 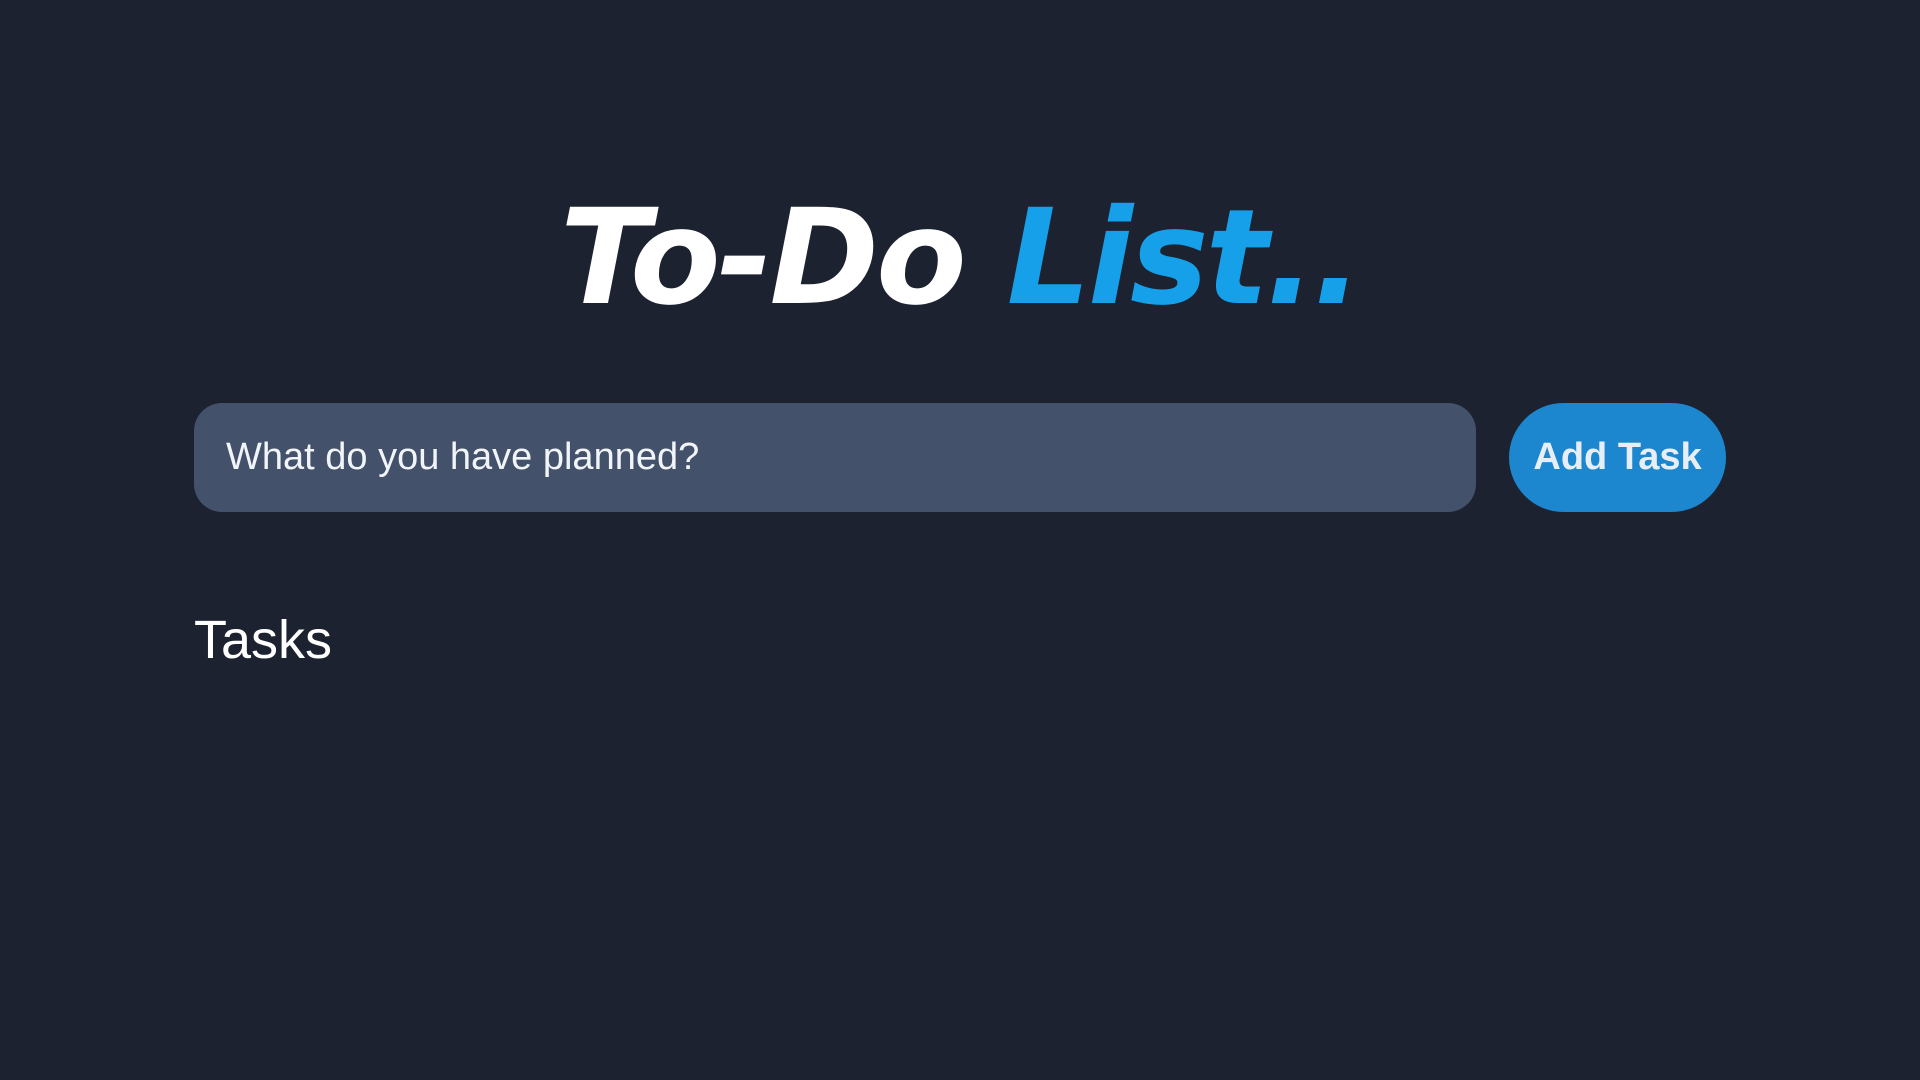 What do you see at coordinates (263, 640) in the screenshot?
I see `tasks-heading: Tasks` at bounding box center [263, 640].